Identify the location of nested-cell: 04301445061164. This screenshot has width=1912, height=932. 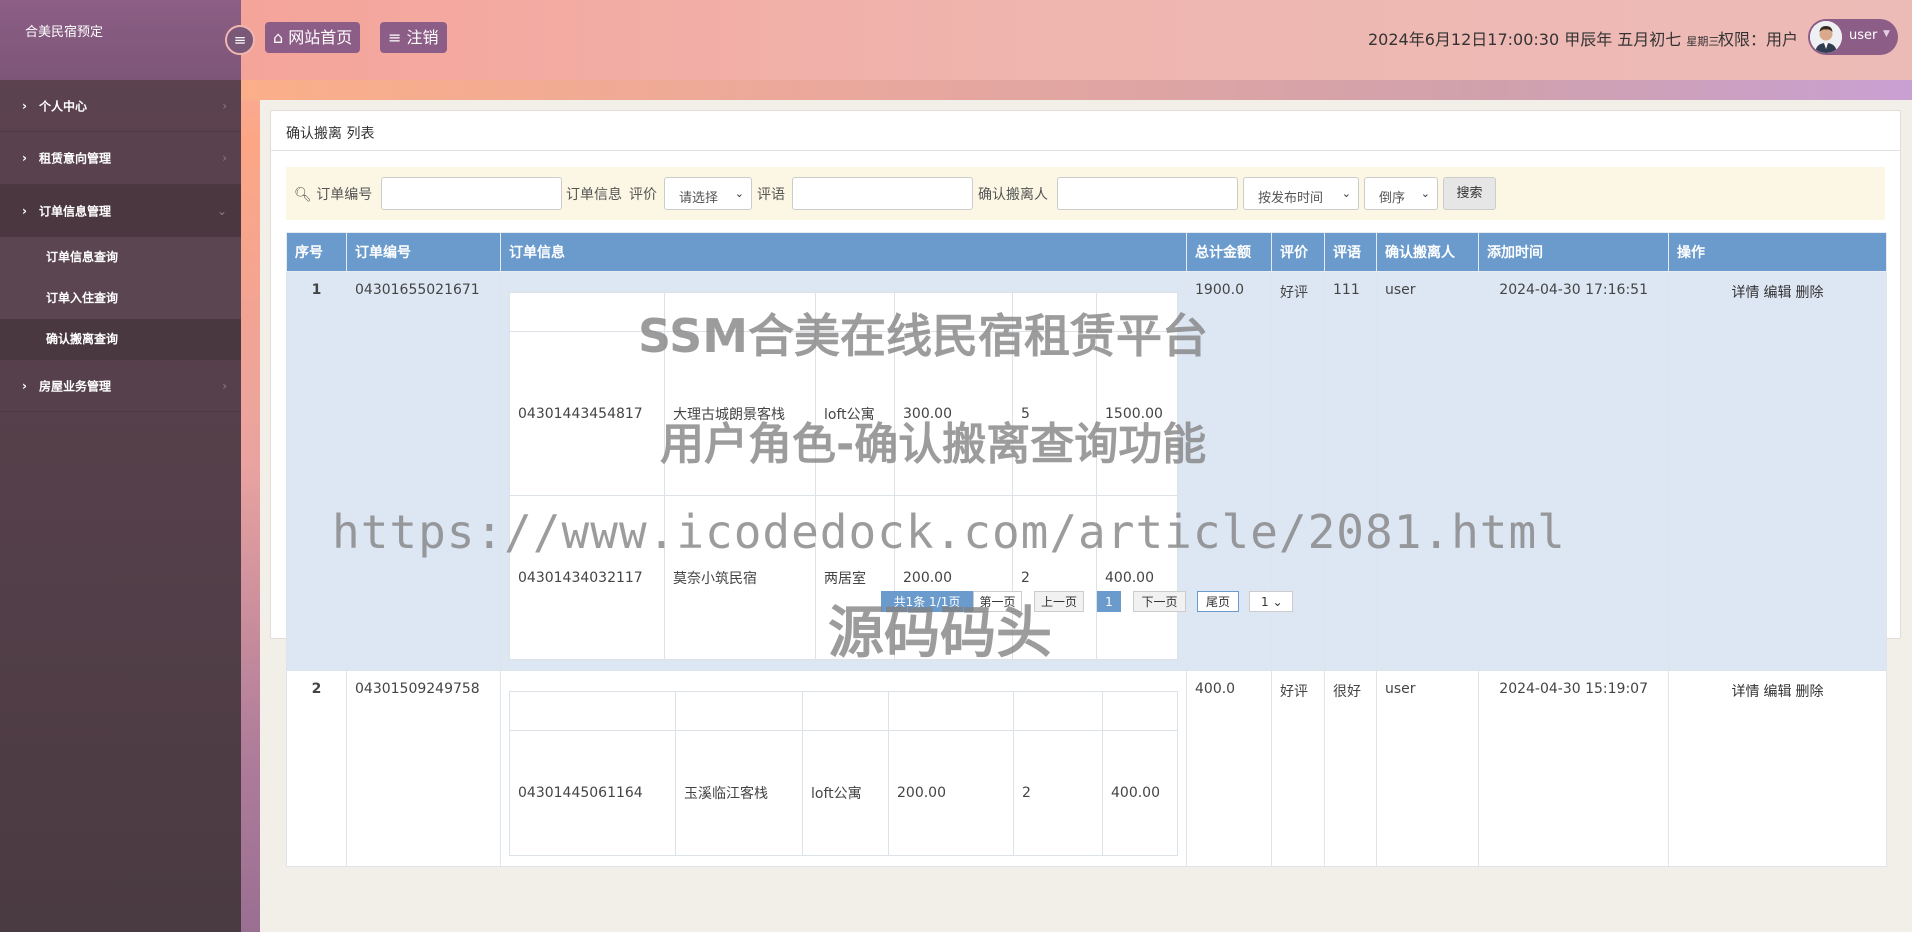
(592, 793).